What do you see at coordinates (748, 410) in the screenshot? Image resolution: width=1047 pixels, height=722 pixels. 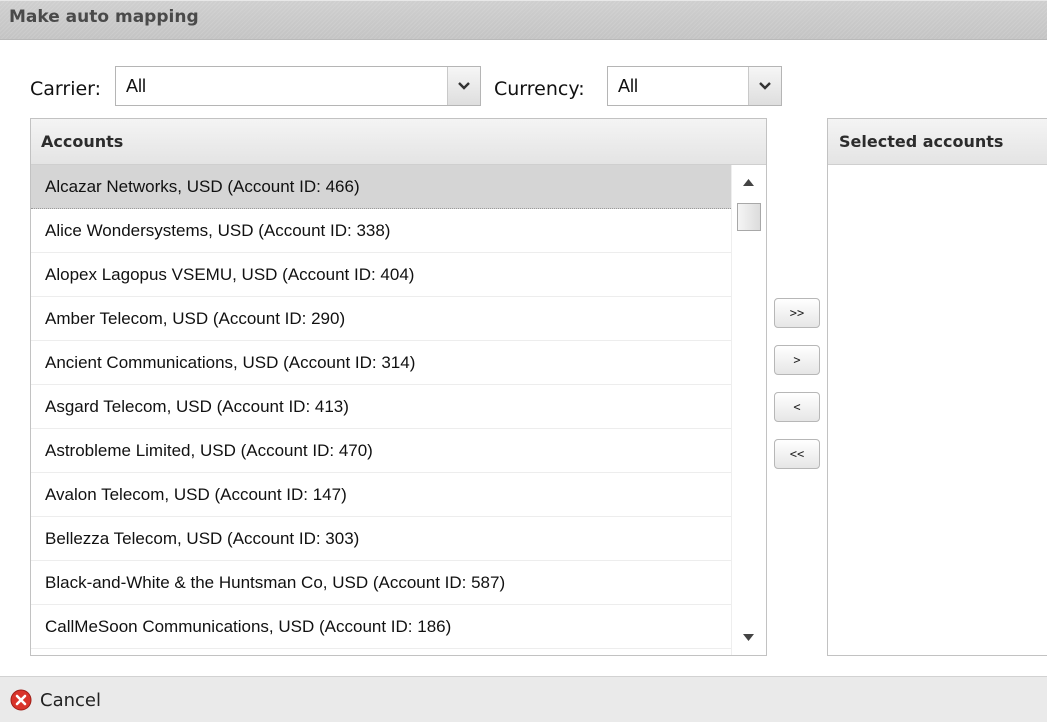 I see `accounts-scrollbar` at bounding box center [748, 410].